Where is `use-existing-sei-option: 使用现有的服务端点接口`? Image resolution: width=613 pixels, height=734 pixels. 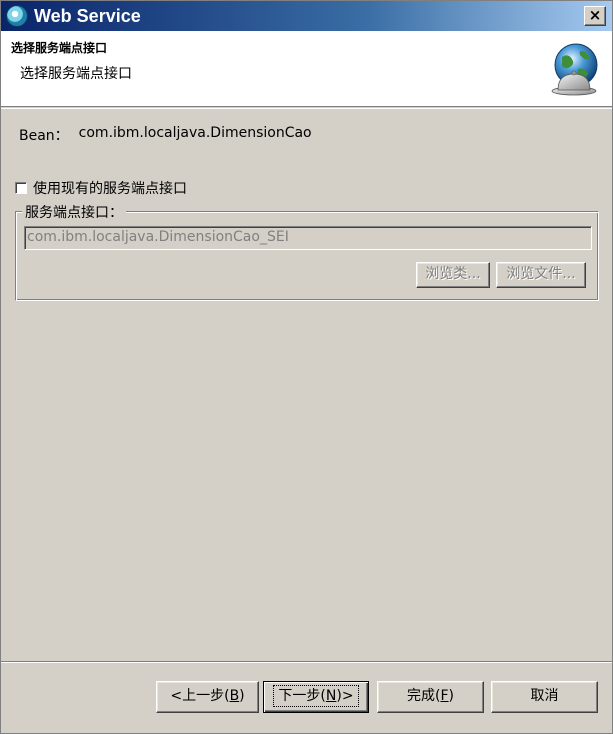
use-existing-sei-option: 使用现有的服务端点接口 is located at coordinates (101, 188).